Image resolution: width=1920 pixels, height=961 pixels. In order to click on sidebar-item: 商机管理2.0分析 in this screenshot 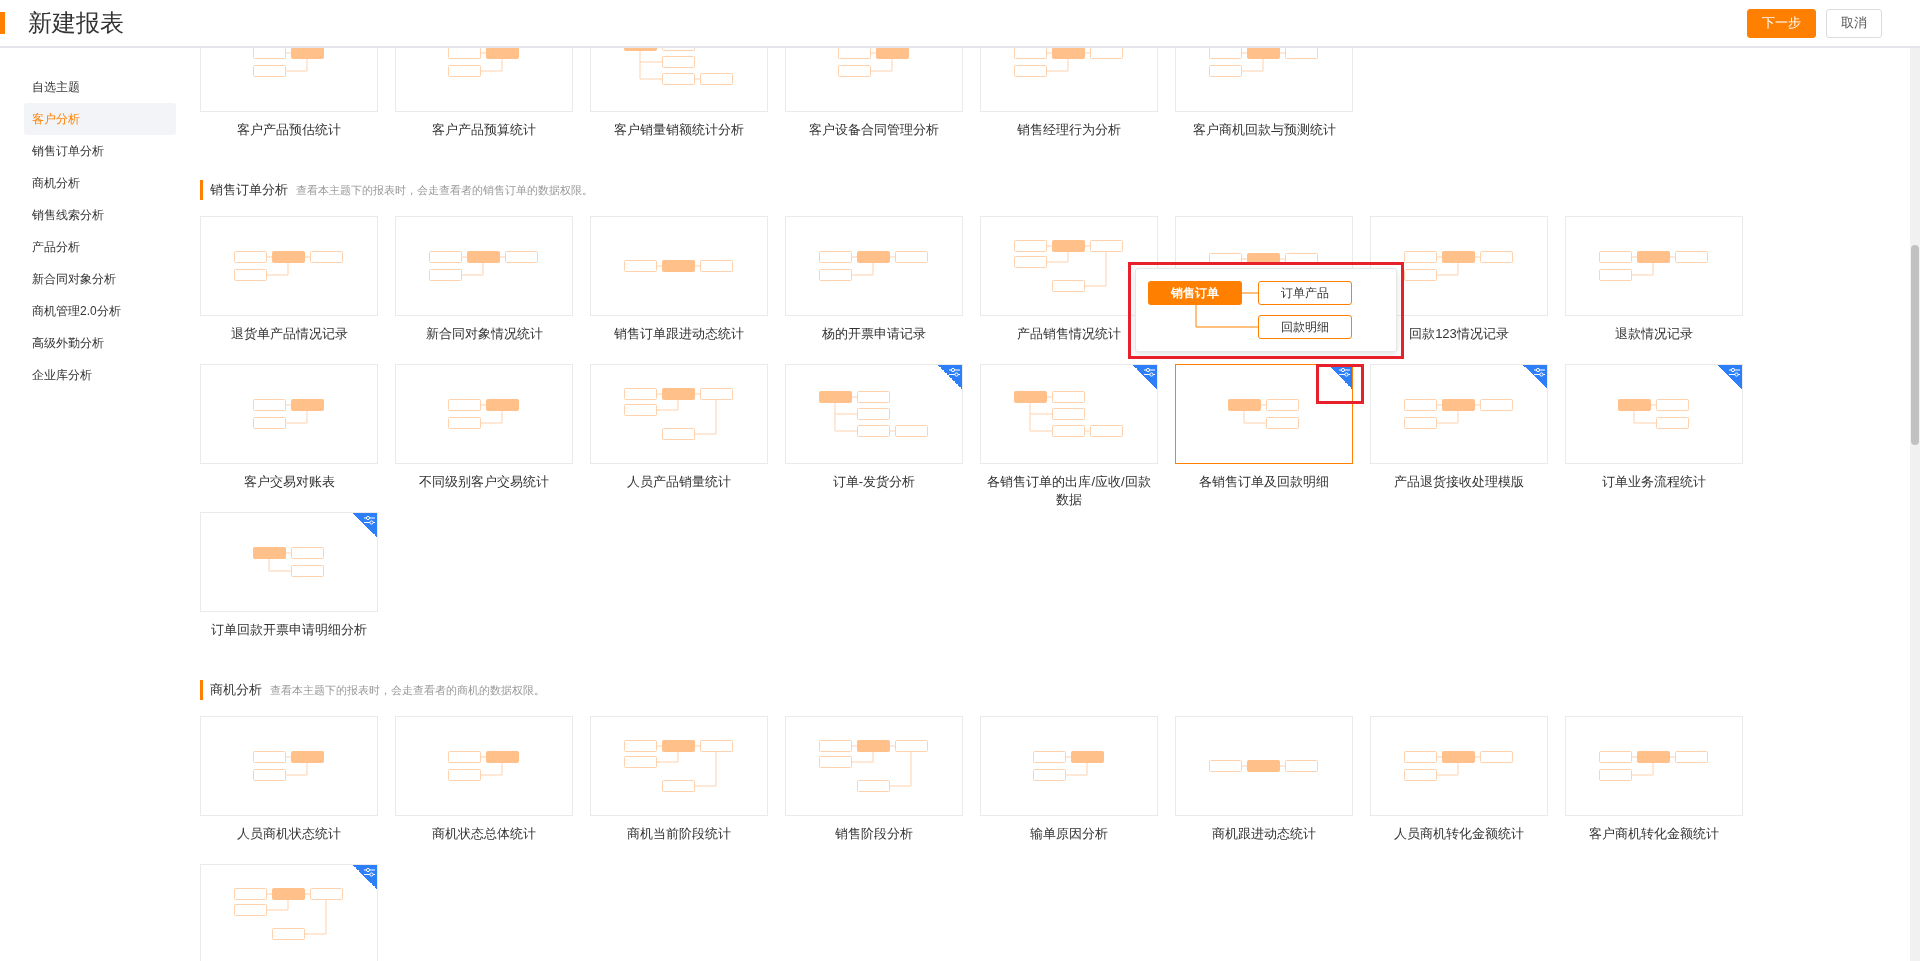, I will do `click(100, 311)`.